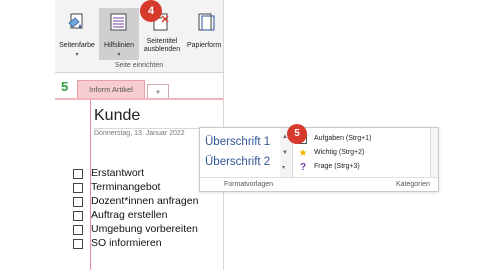  Describe the element at coordinates (77, 22) in the screenshot. I see `page-color-icon` at that location.